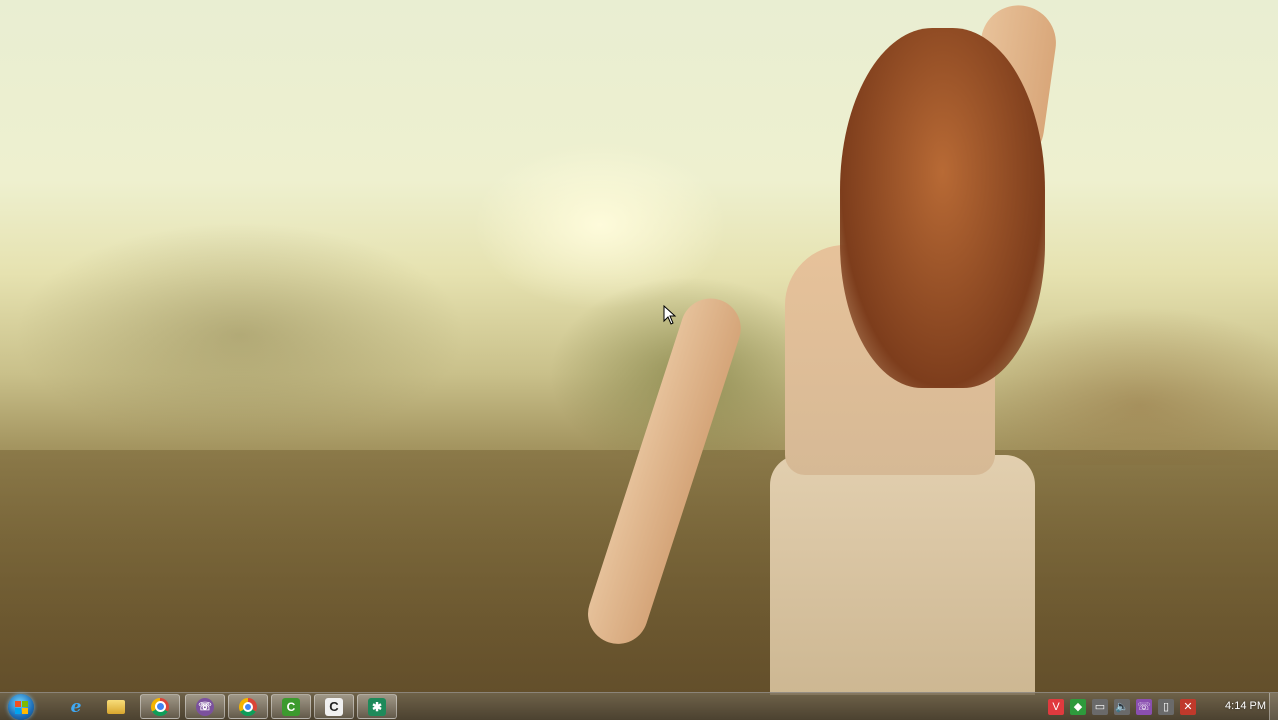 Image resolution: width=1278 pixels, height=720 pixels. What do you see at coordinates (639, 706) in the screenshot?
I see `taskbar: e ☏ C C ✱ V ◆ ▭ 🔈 ☏ ▯ ✕ 4:14 PM` at bounding box center [639, 706].